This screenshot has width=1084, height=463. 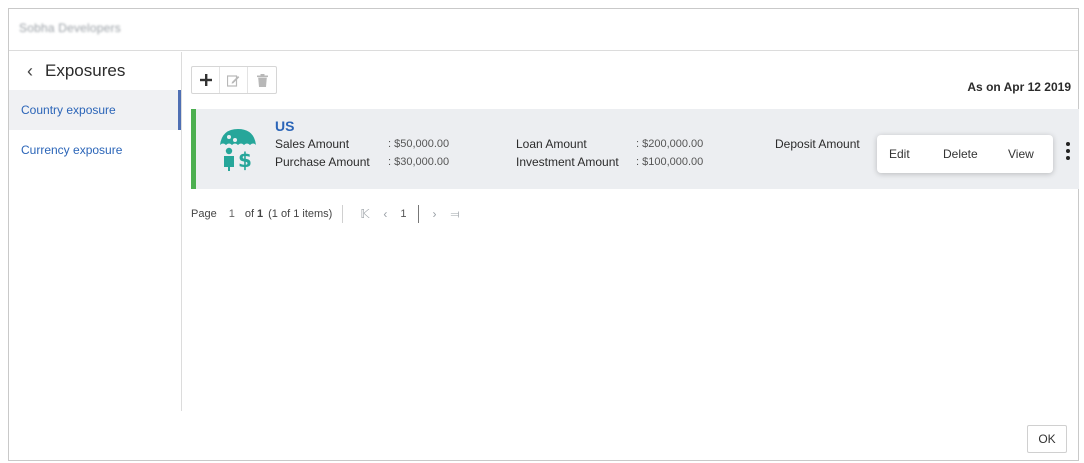 What do you see at coordinates (960, 154) in the screenshot?
I see `context-menu-delete: Delete` at bounding box center [960, 154].